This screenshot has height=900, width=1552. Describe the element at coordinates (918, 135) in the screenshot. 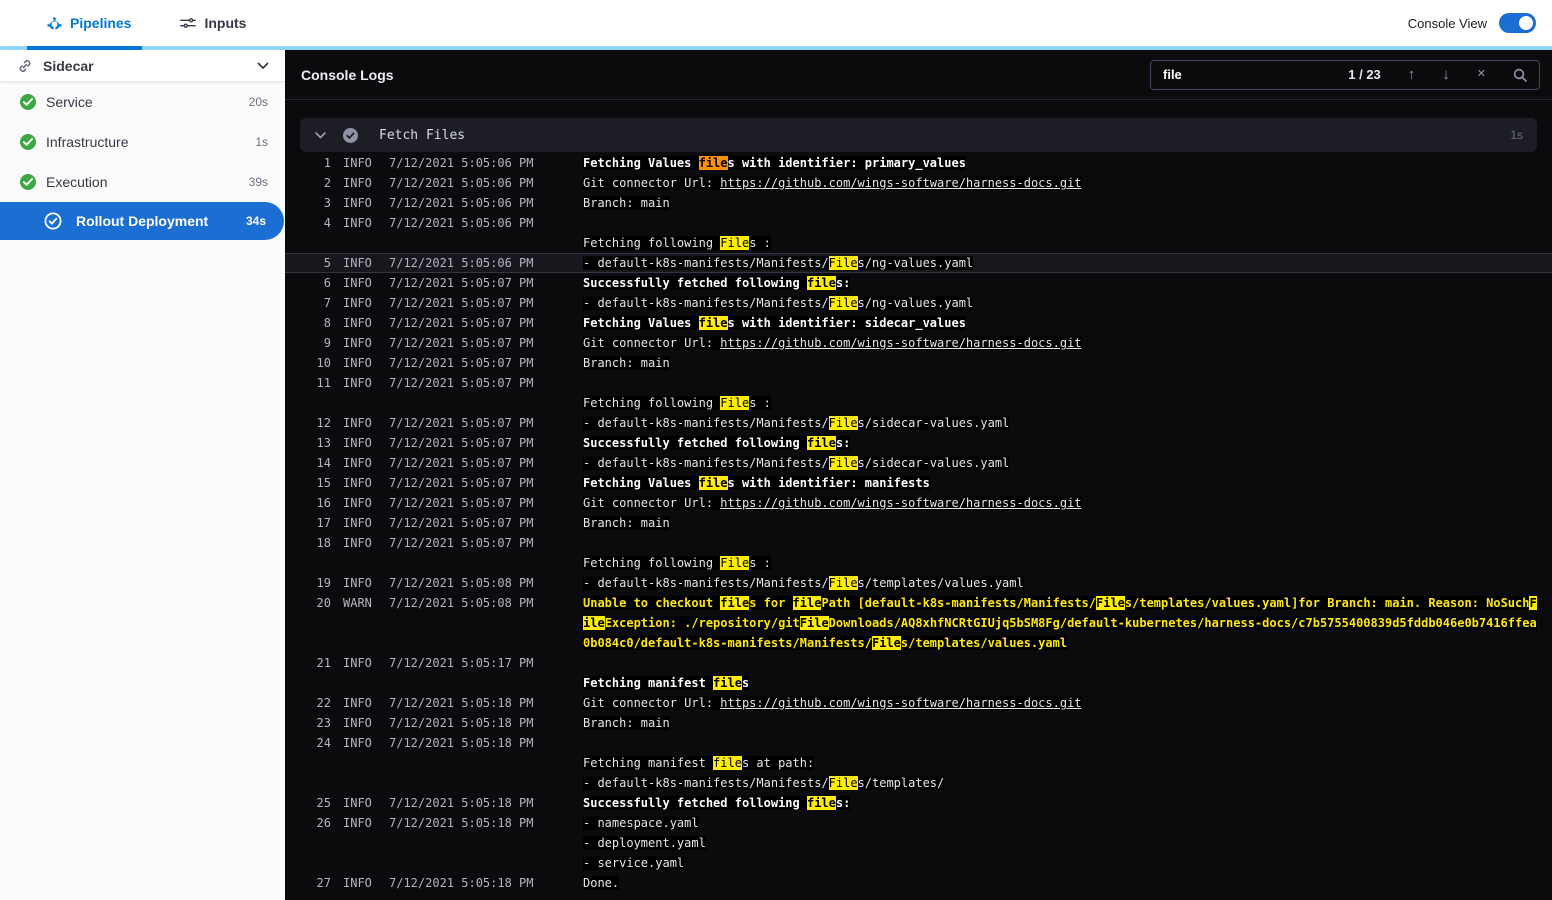

I see `log-section-header: Fetch Files 1s` at that location.